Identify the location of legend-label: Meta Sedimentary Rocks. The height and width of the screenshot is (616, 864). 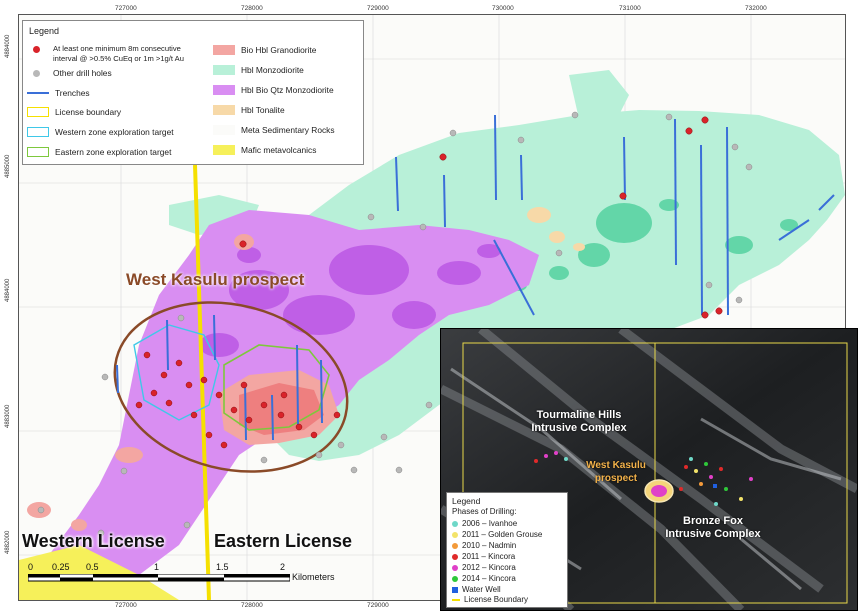
(288, 130).